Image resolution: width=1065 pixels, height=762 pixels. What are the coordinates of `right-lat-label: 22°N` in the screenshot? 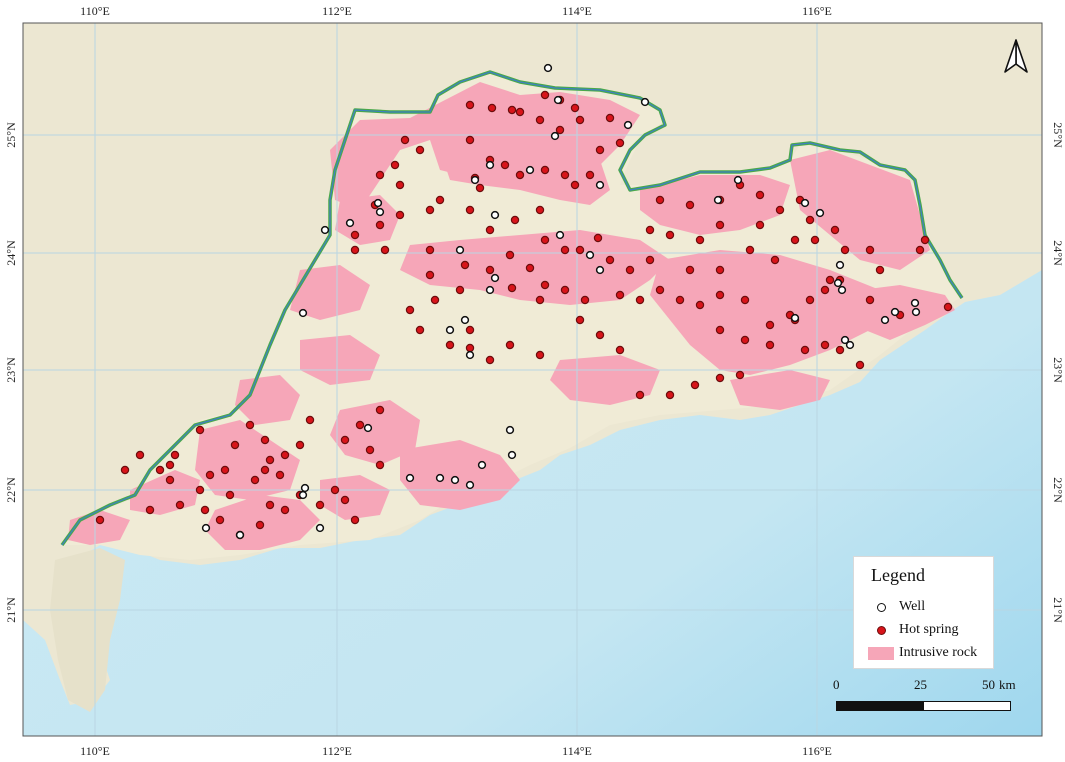 It's located at (1058, 490).